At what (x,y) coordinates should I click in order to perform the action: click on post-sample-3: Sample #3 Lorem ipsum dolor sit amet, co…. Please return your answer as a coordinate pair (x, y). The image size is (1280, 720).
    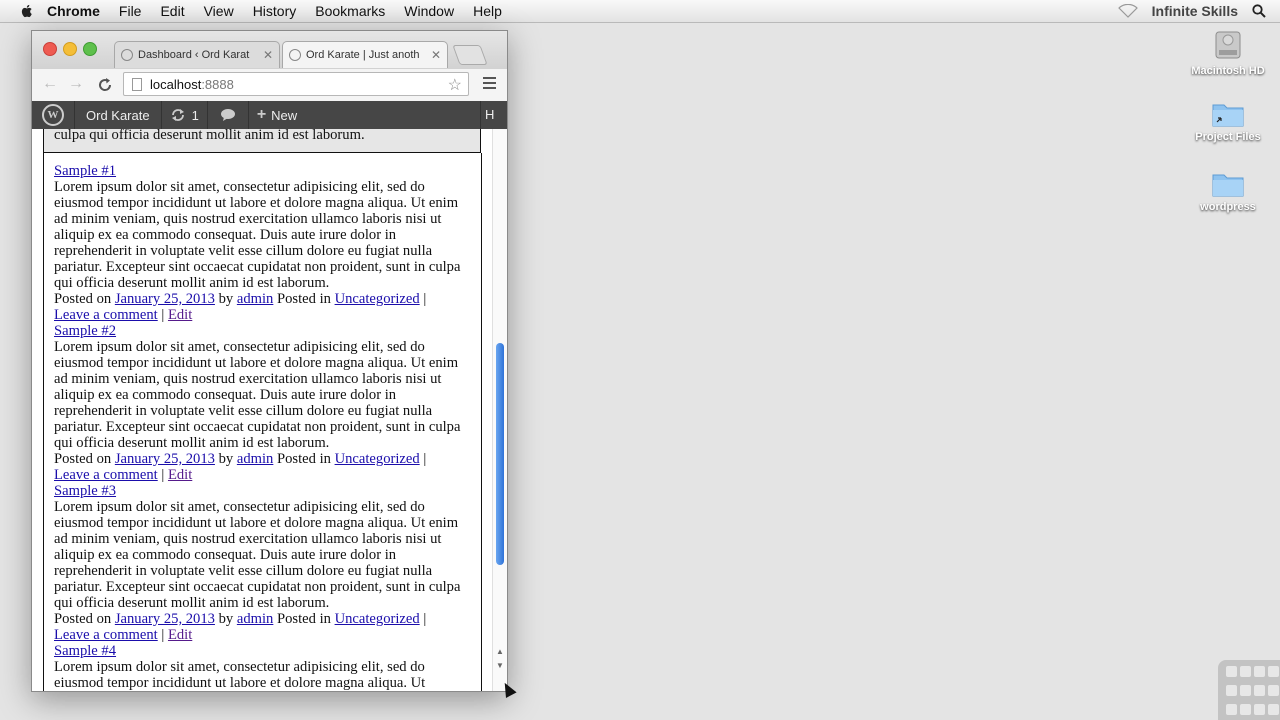
    Looking at the image, I should click on (262, 563).